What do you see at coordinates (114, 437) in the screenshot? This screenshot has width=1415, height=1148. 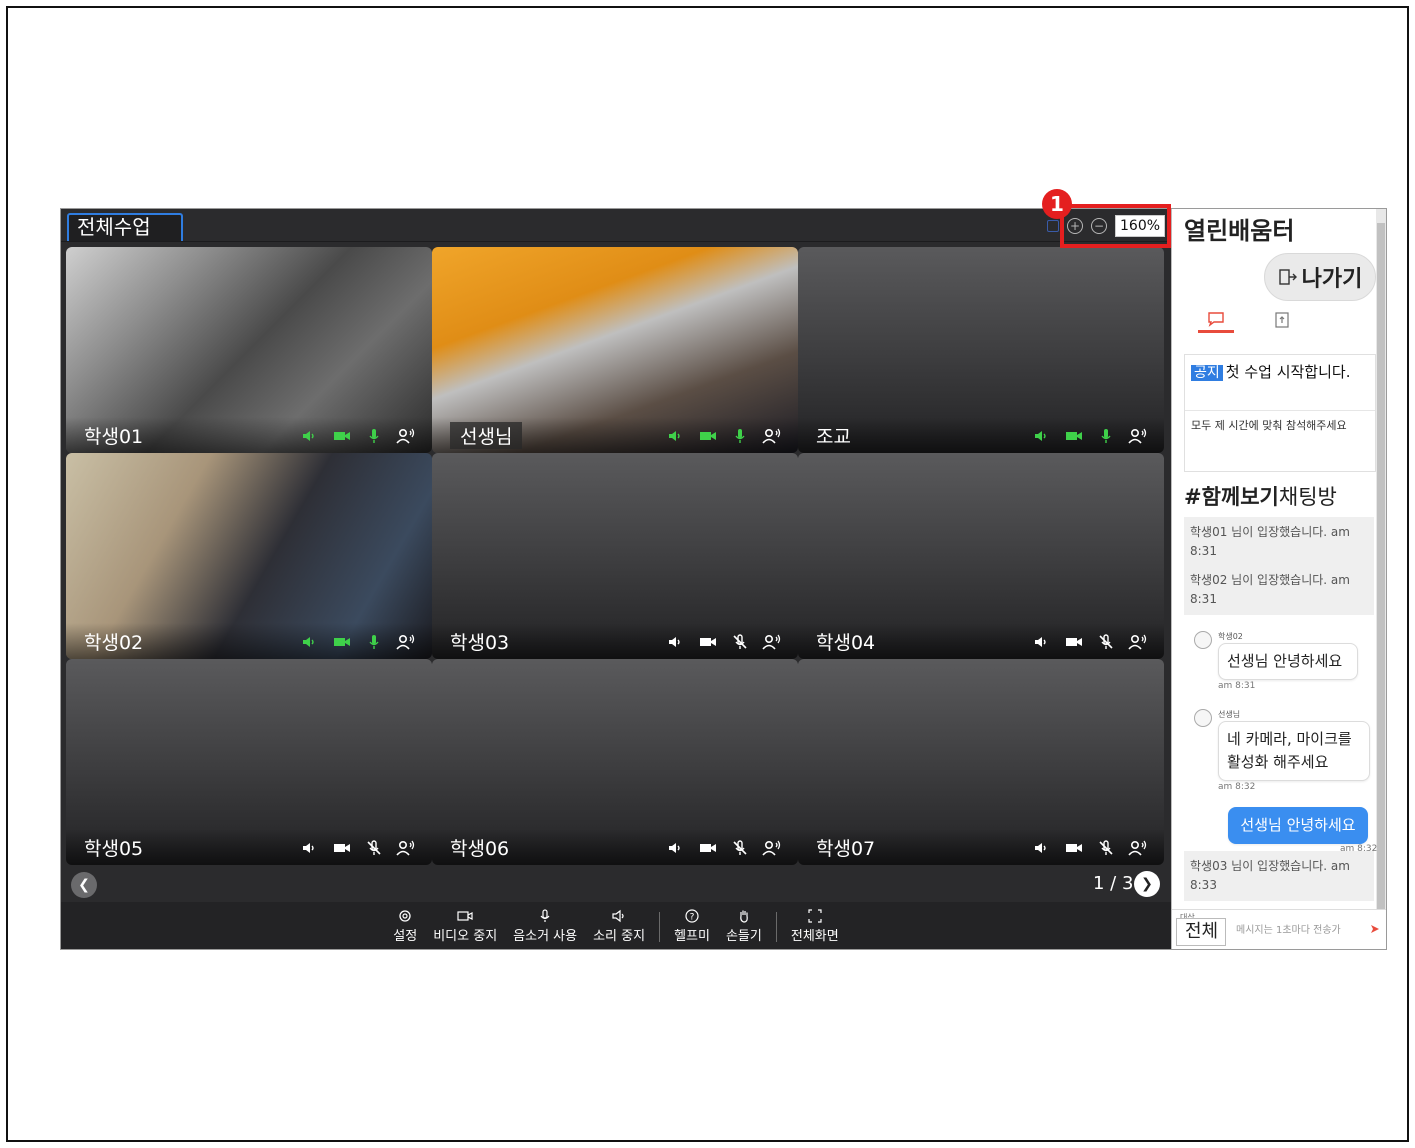 I see `participant-name: 학생01` at bounding box center [114, 437].